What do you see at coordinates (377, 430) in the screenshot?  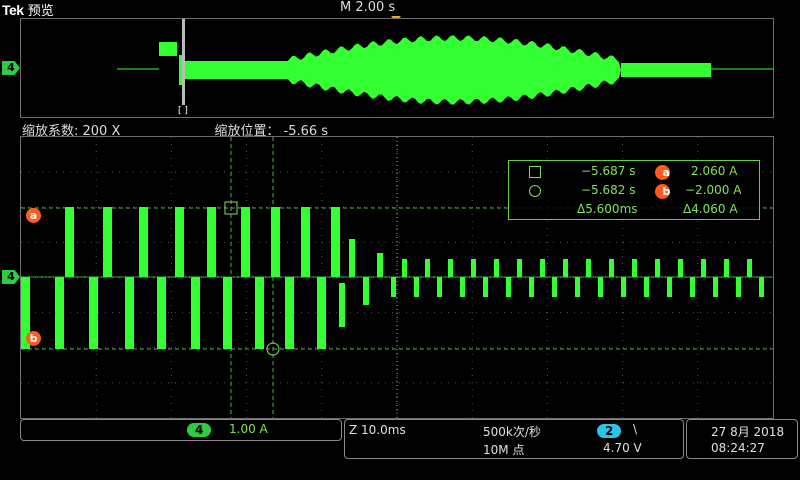 I see `zoom-timebase: Z 10.0ms` at bounding box center [377, 430].